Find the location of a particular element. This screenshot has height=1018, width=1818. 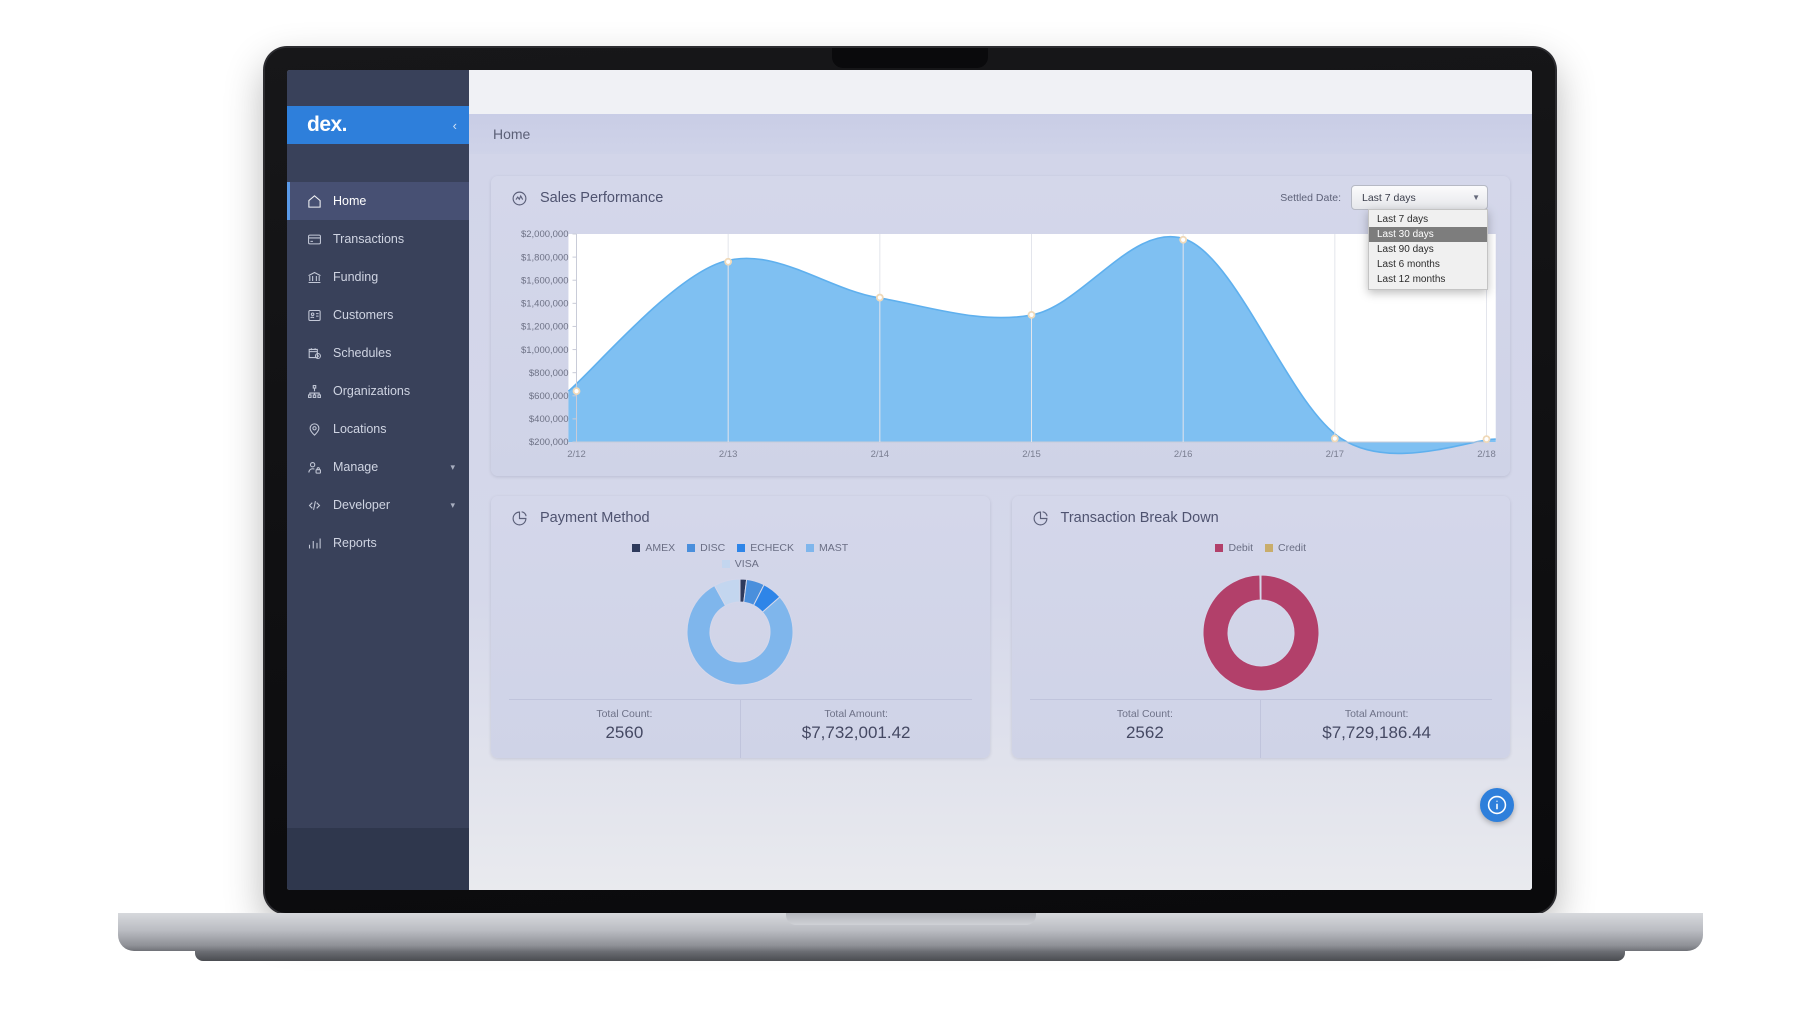

chevron-down-icon: ▼ is located at coordinates (1476, 197).